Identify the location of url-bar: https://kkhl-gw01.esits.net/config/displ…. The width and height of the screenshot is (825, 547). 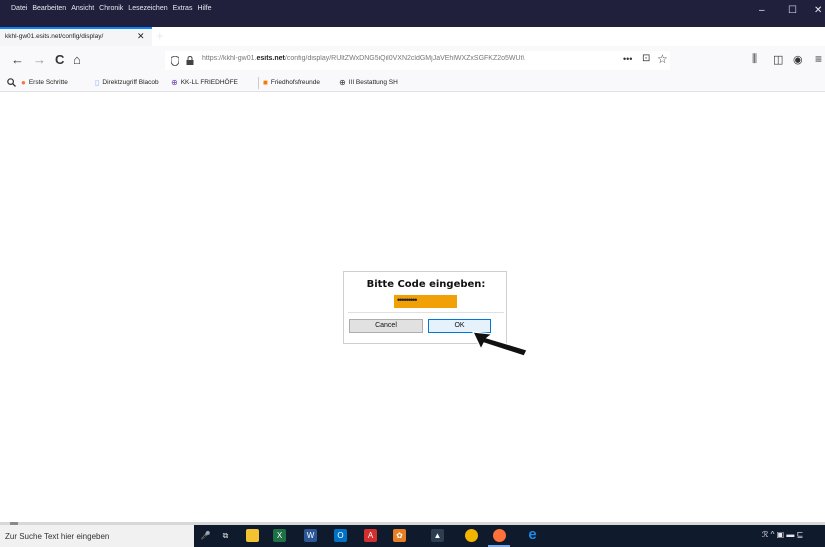
(417, 60).